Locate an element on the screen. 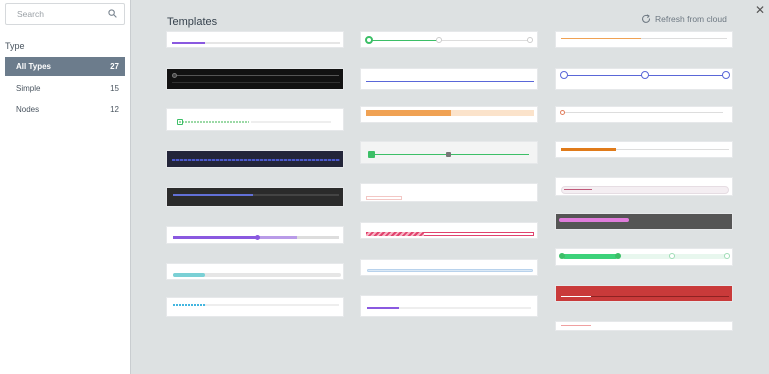  sidebar-item-simple: Simple 15 is located at coordinates (65, 88).